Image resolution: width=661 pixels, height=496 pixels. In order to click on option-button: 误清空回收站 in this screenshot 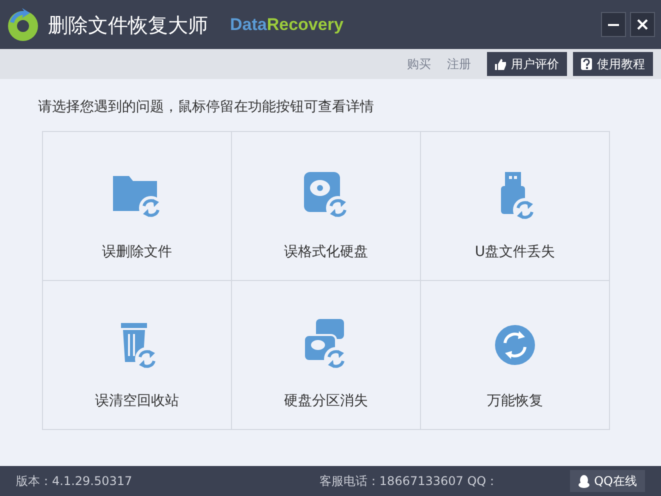, I will do `click(137, 355)`.